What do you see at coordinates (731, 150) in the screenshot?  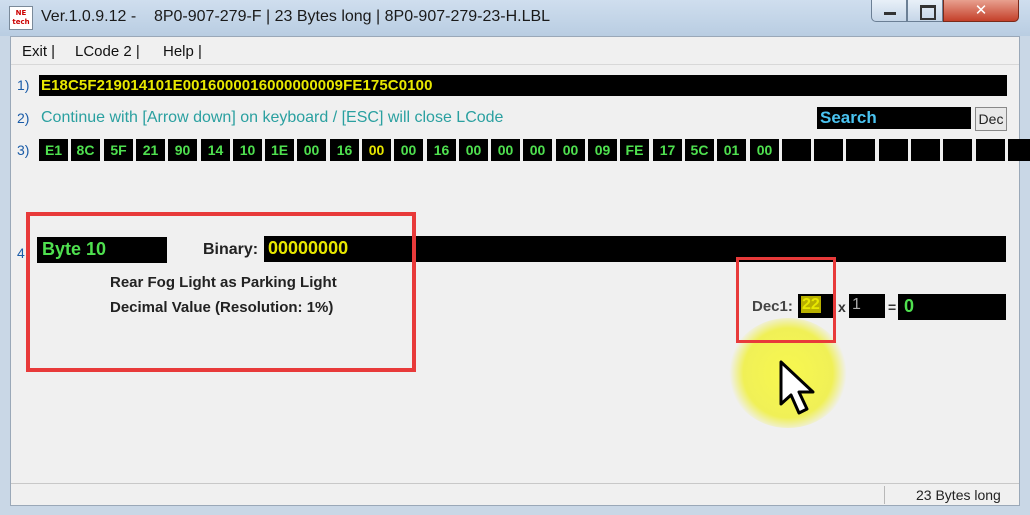 I see `byte-cell: 01` at bounding box center [731, 150].